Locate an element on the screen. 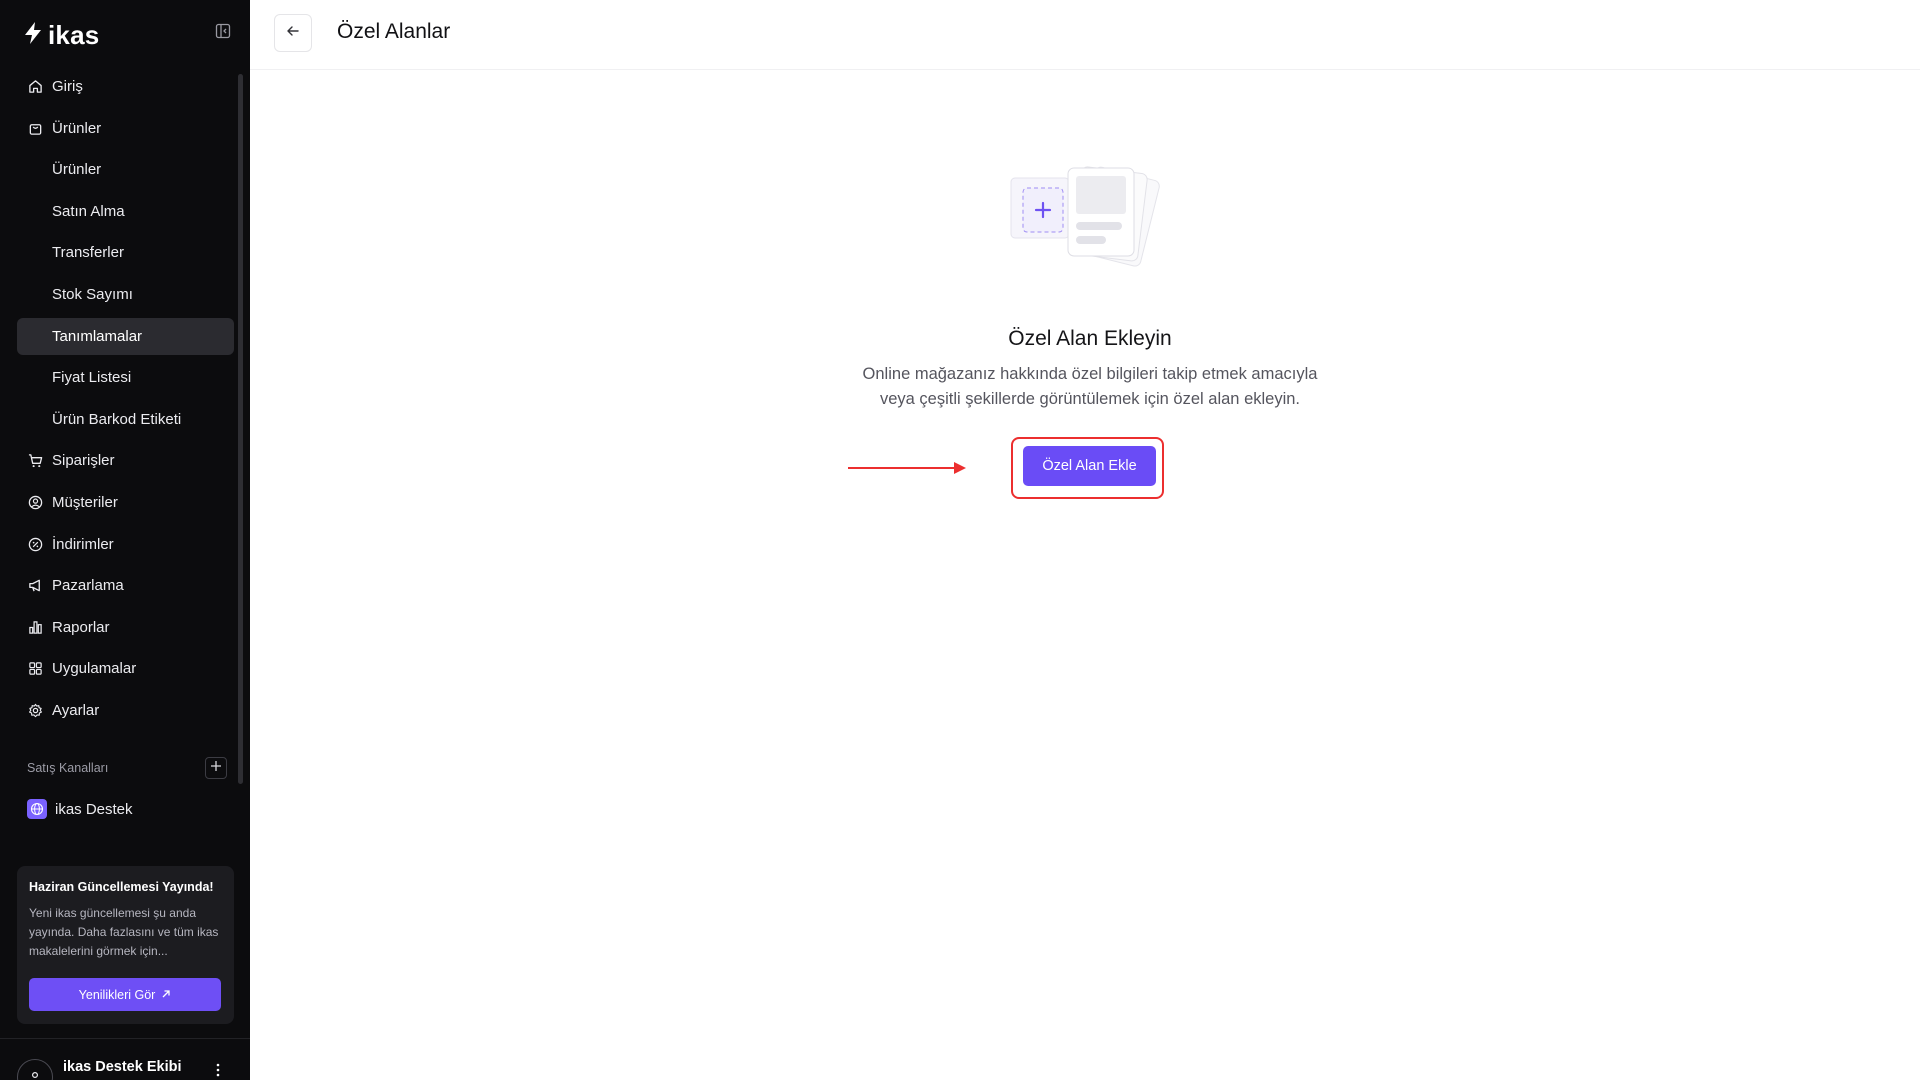 The width and height of the screenshot is (1920, 1080). user-more-button is located at coordinates (218, 1071).